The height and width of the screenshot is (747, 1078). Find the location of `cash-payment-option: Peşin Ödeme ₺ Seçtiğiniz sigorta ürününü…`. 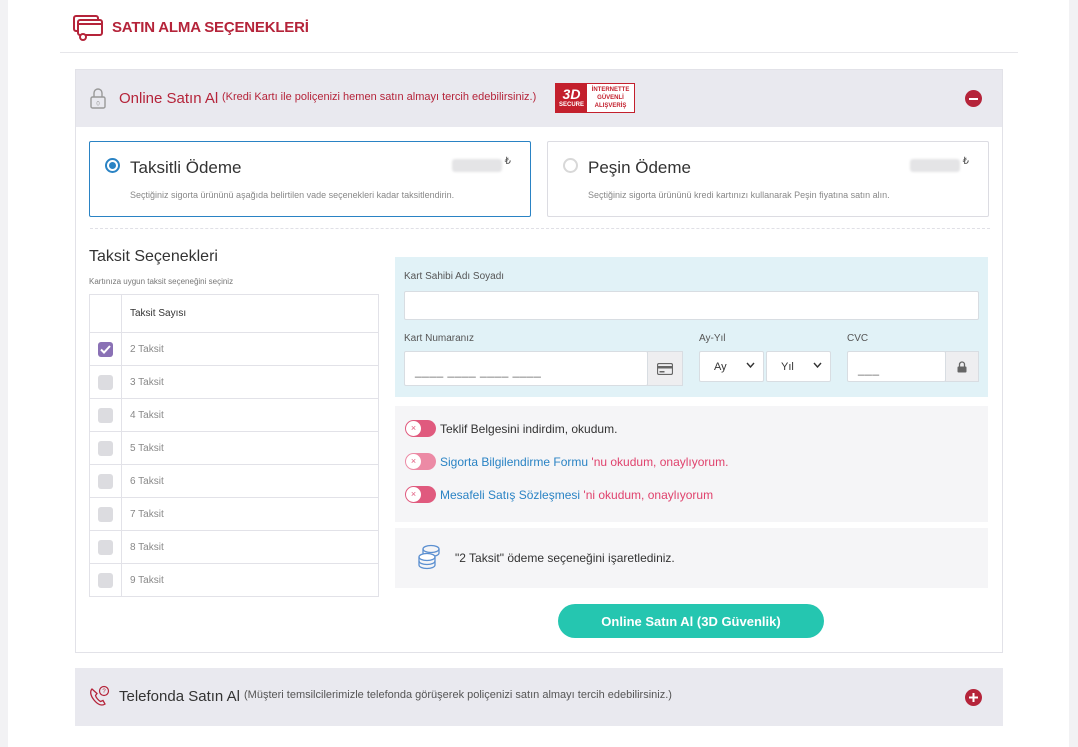

cash-payment-option: Peşin Ödeme ₺ Seçtiğiniz sigorta ürününü… is located at coordinates (768, 179).